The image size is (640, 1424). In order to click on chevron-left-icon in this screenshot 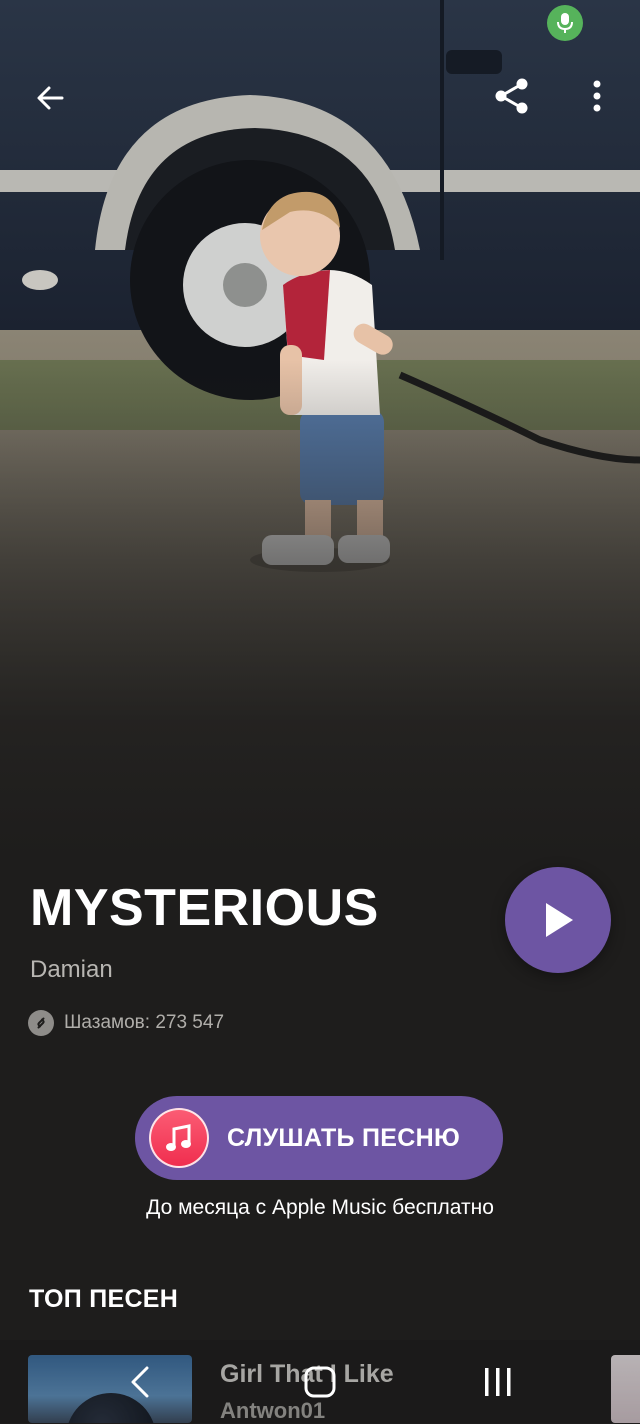, I will do `click(140, 1382)`.